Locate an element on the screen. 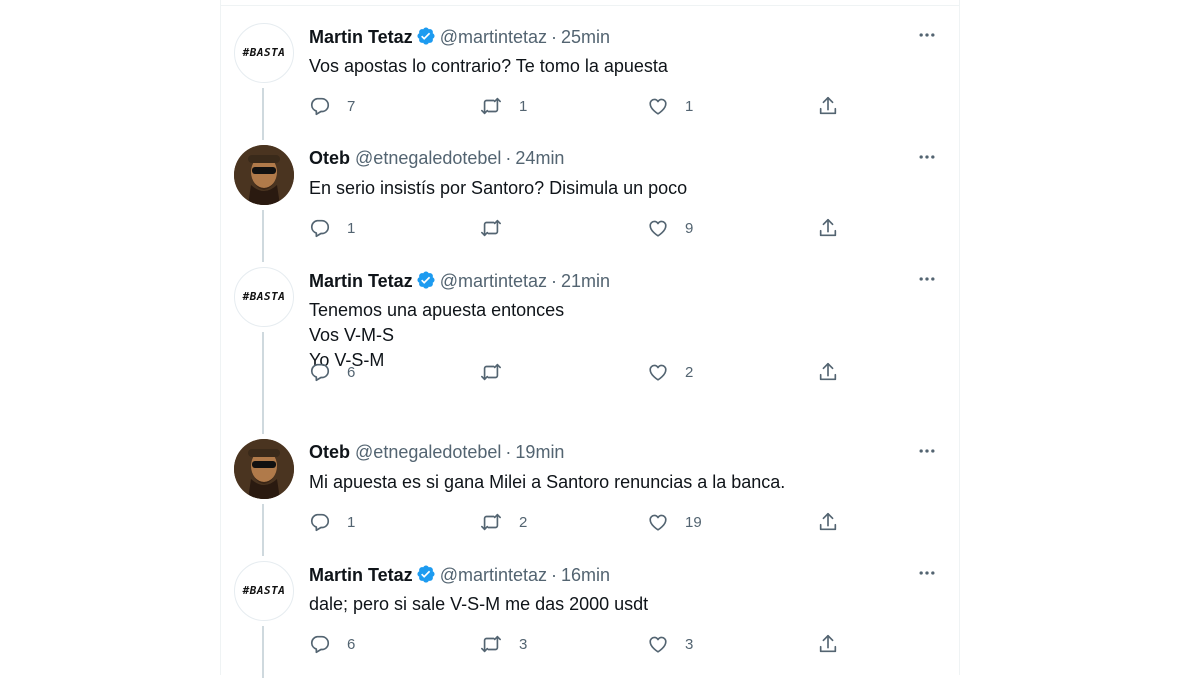 The image size is (1200, 678). like-button: 3 is located at coordinates (670, 644).